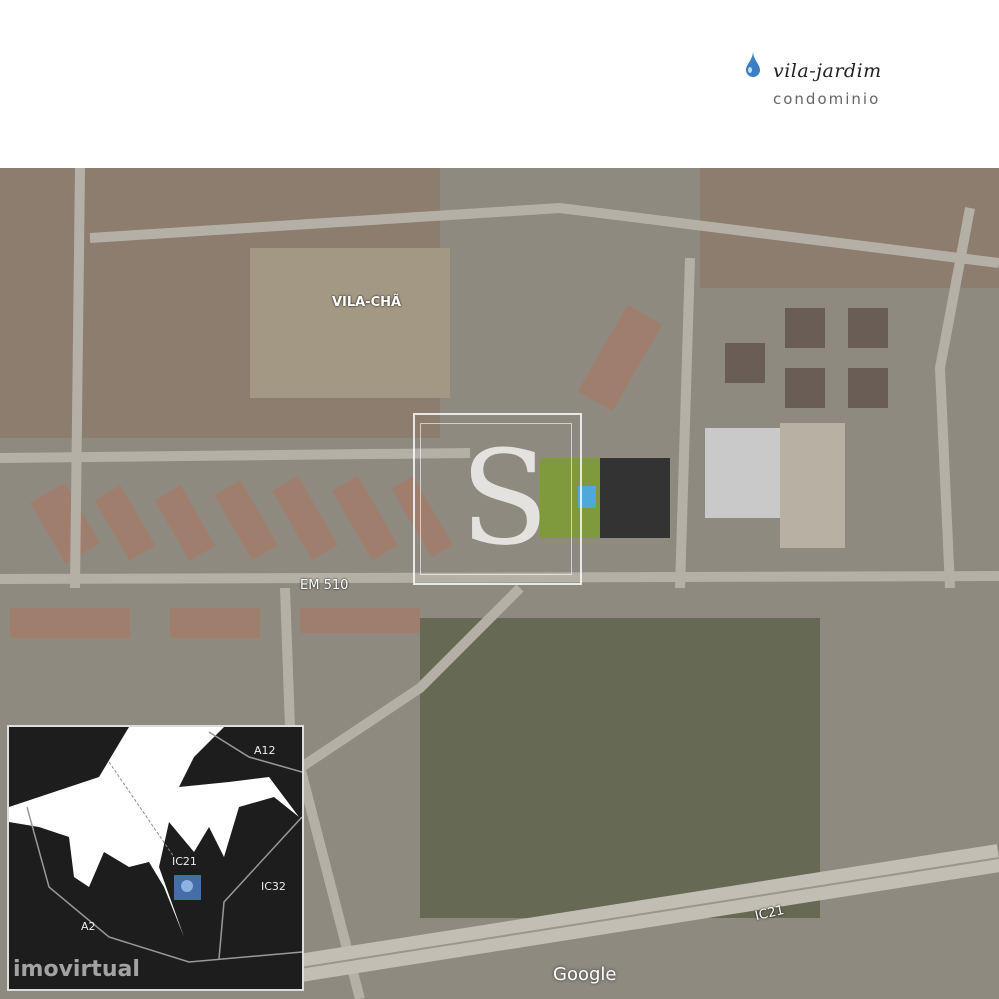 Image resolution: width=999 pixels, height=999 pixels. Describe the element at coordinates (273, 886) in the screenshot. I see `inset-label-ic32: IC32` at that location.